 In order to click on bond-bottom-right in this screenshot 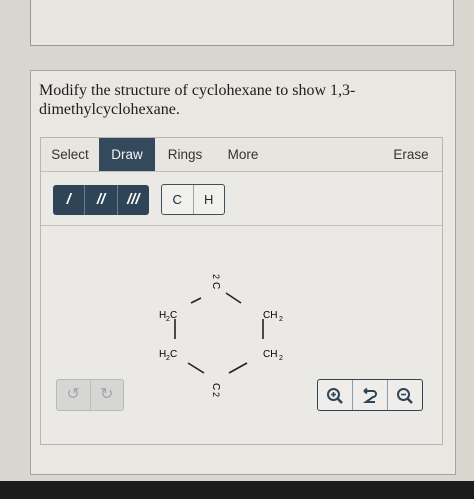, I will do `click(238, 368)`.